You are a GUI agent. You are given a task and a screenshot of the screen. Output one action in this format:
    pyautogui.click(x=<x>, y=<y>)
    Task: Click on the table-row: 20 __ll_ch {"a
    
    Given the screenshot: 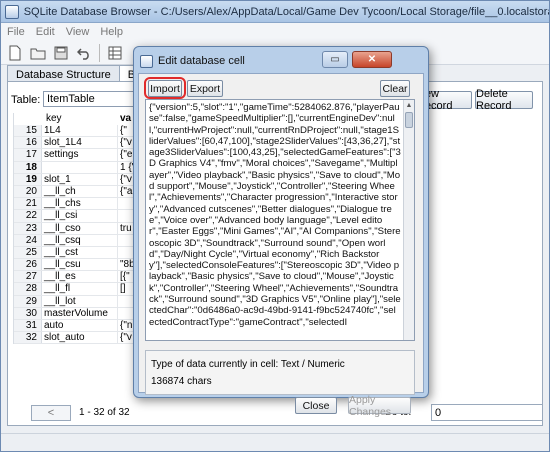 What is the action you would take?
    pyautogui.click(x=77, y=192)
    